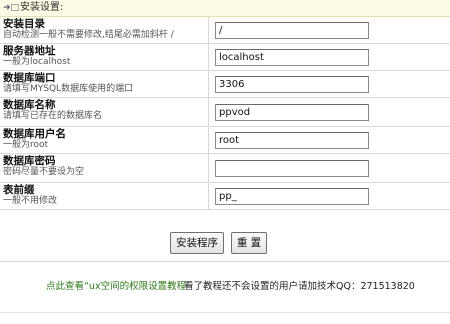  Describe the element at coordinates (292, 112) in the screenshot. I see `db-name-input` at that location.